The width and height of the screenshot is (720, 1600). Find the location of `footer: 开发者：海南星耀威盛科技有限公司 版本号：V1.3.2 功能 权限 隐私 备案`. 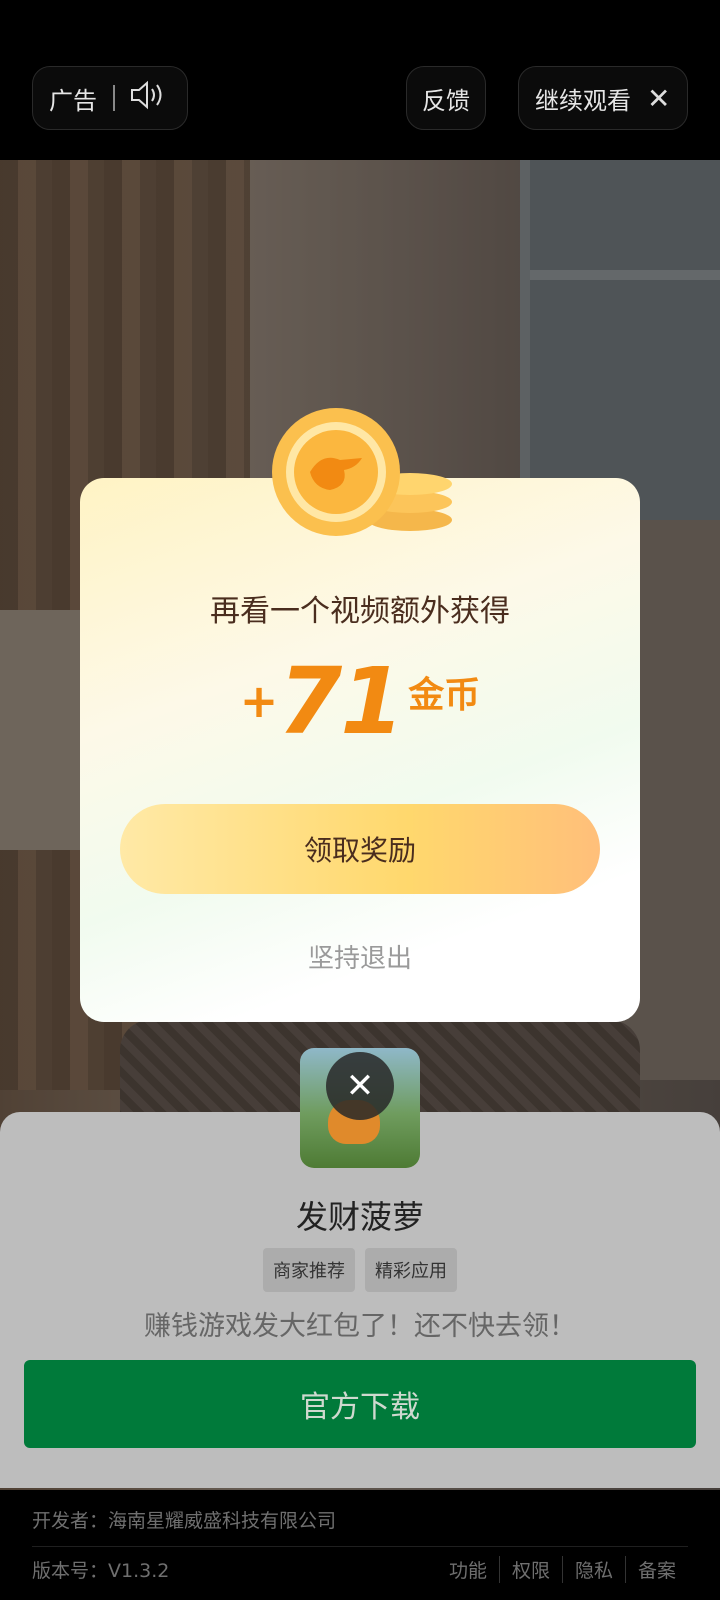

footer: 开发者：海南星耀威盛科技有限公司 版本号：V1.3.2 功能 权限 隐私 备案 is located at coordinates (360, 1545).